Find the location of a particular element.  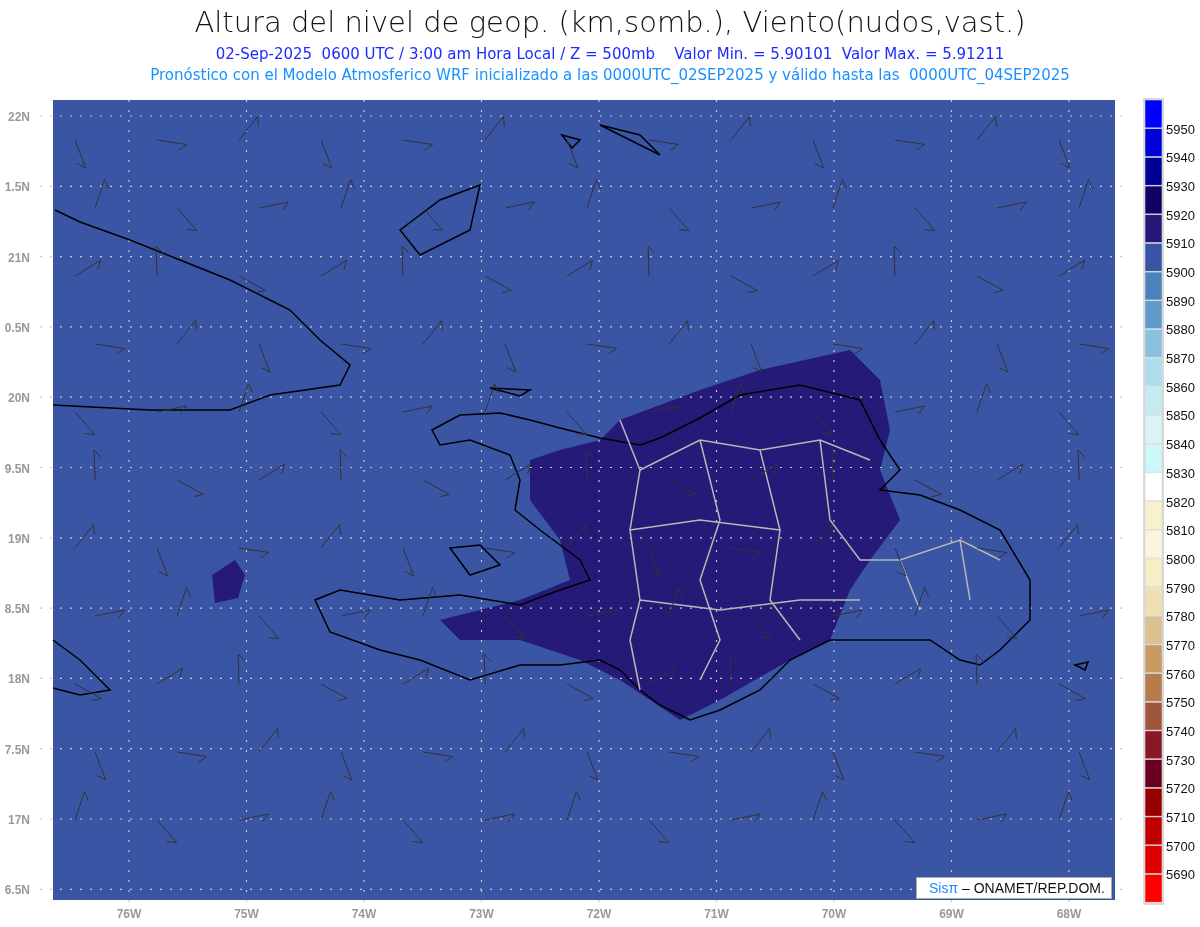

colorbar-label: 5860 is located at coordinates (1180, 387).